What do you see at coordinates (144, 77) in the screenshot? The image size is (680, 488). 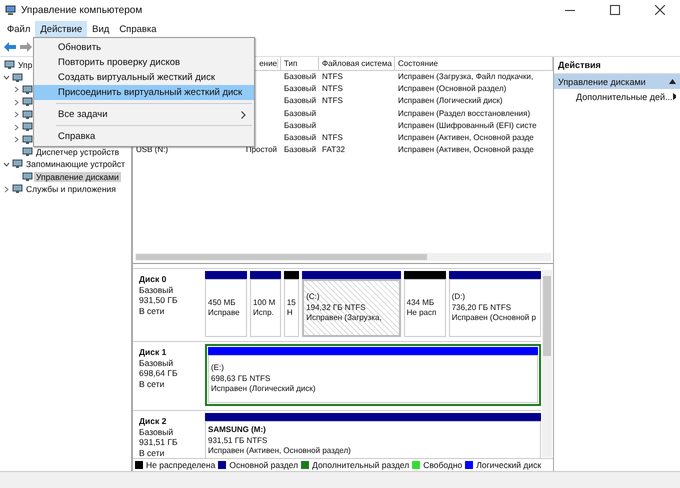 I see `menu-option: Создать виртуальный жесткий диск` at bounding box center [144, 77].